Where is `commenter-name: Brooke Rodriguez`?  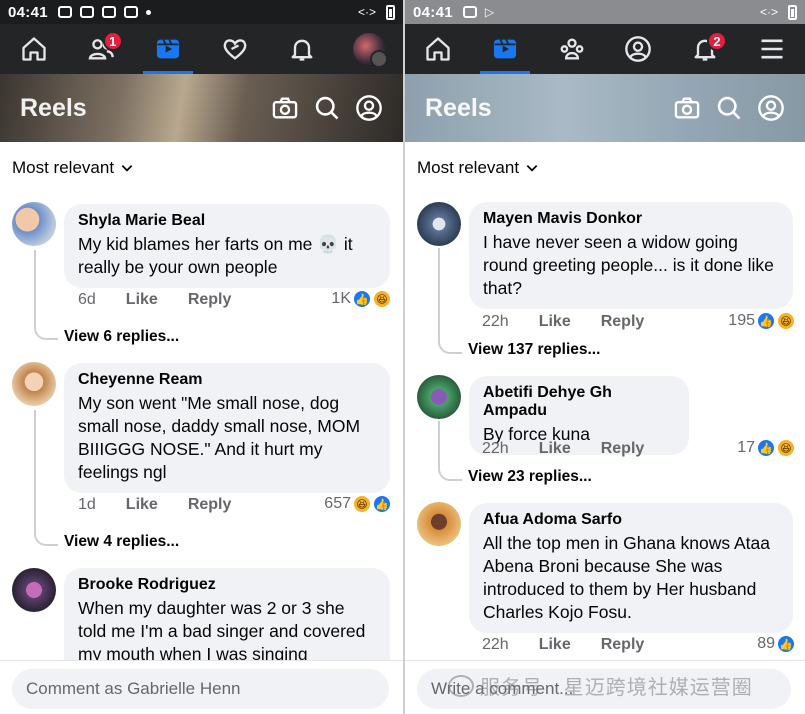
commenter-name: Brooke Rodriguez is located at coordinates (227, 585).